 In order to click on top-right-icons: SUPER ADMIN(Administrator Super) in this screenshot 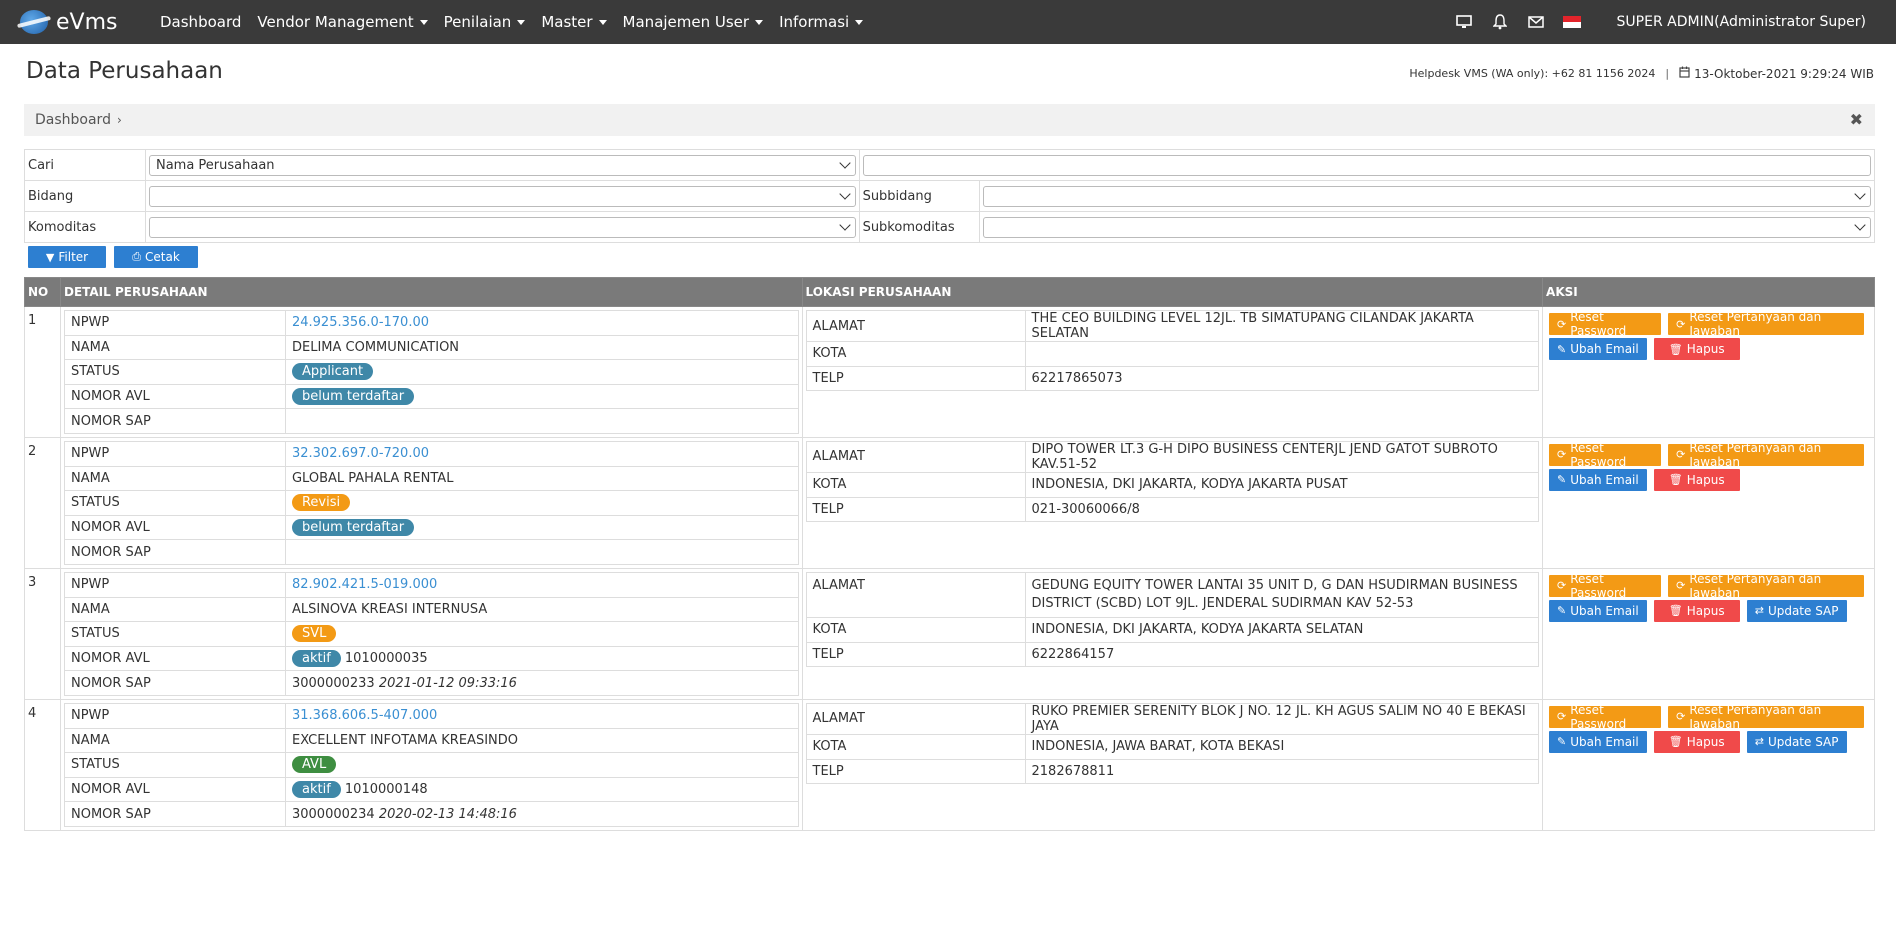, I will do `click(1651, 22)`.